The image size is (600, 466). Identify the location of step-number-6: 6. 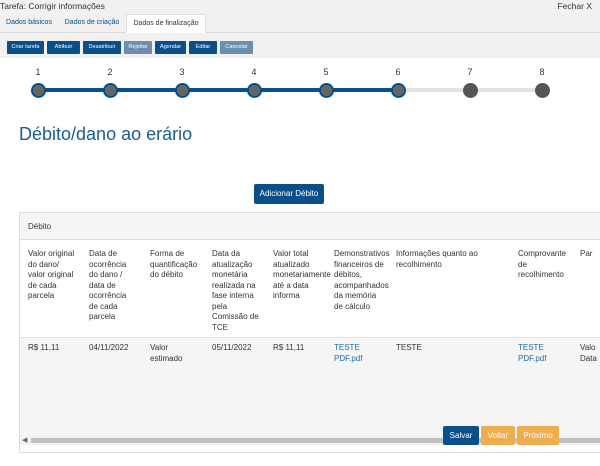
(398, 72).